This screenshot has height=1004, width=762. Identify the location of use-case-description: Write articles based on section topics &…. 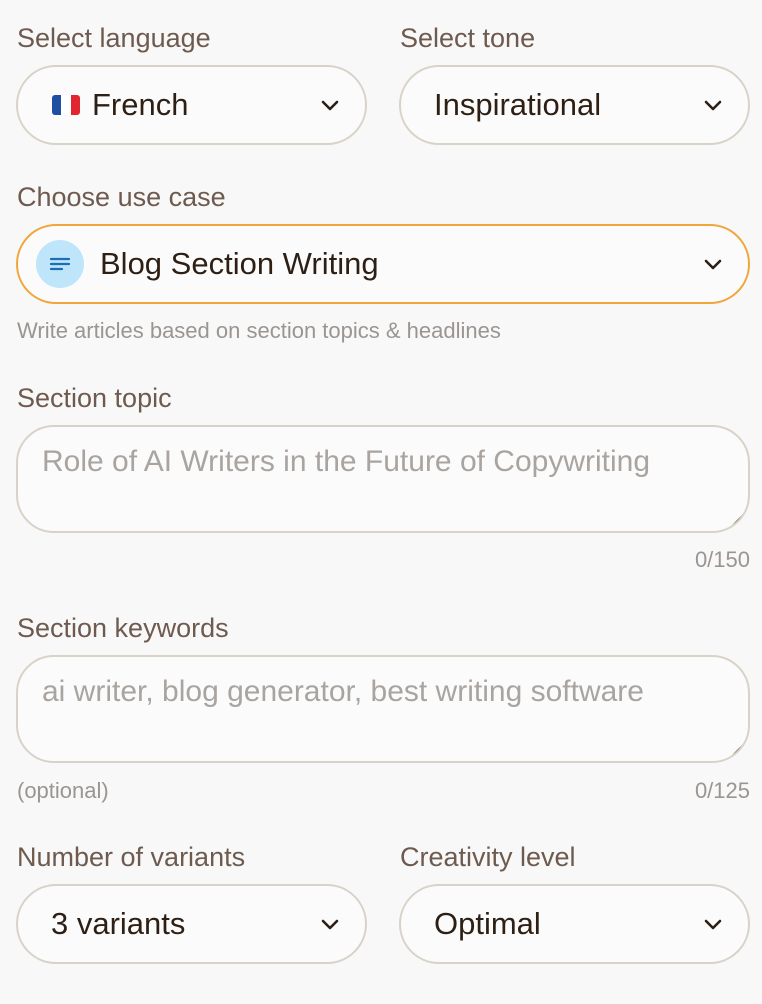
(259, 330).